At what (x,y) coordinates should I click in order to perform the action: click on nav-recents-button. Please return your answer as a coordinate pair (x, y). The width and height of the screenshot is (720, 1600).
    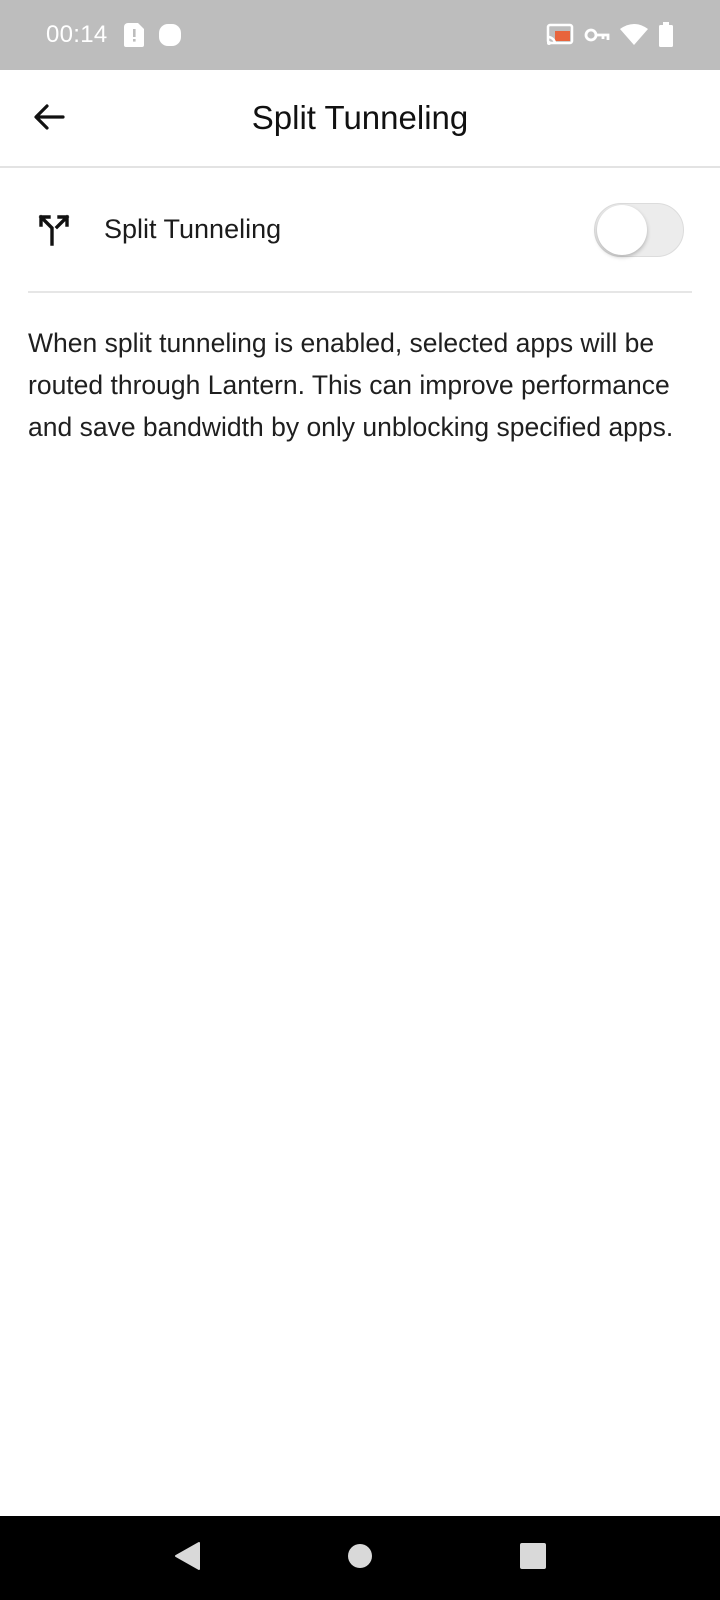
    Looking at the image, I should click on (533, 1558).